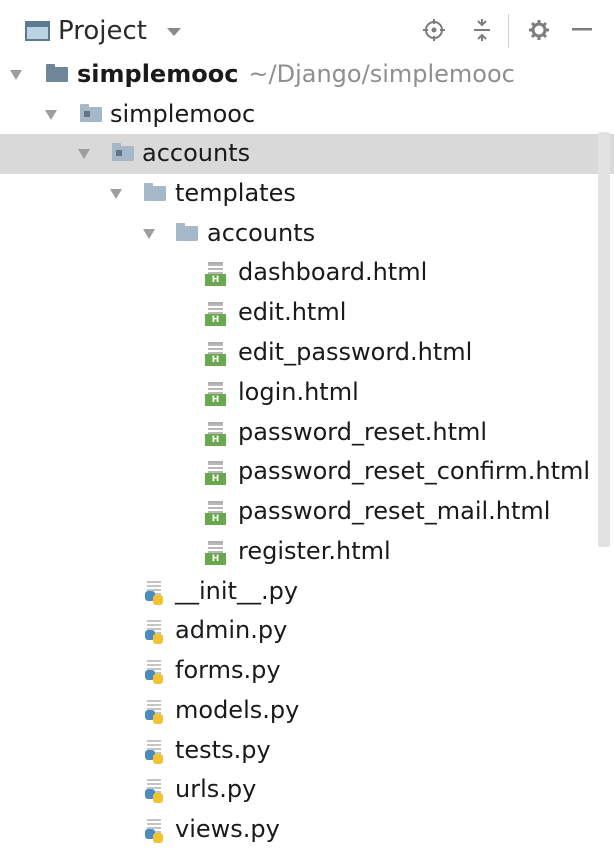  What do you see at coordinates (381, 74) in the screenshot?
I see `root-path-hint: ~/Django/simplemooc` at bounding box center [381, 74].